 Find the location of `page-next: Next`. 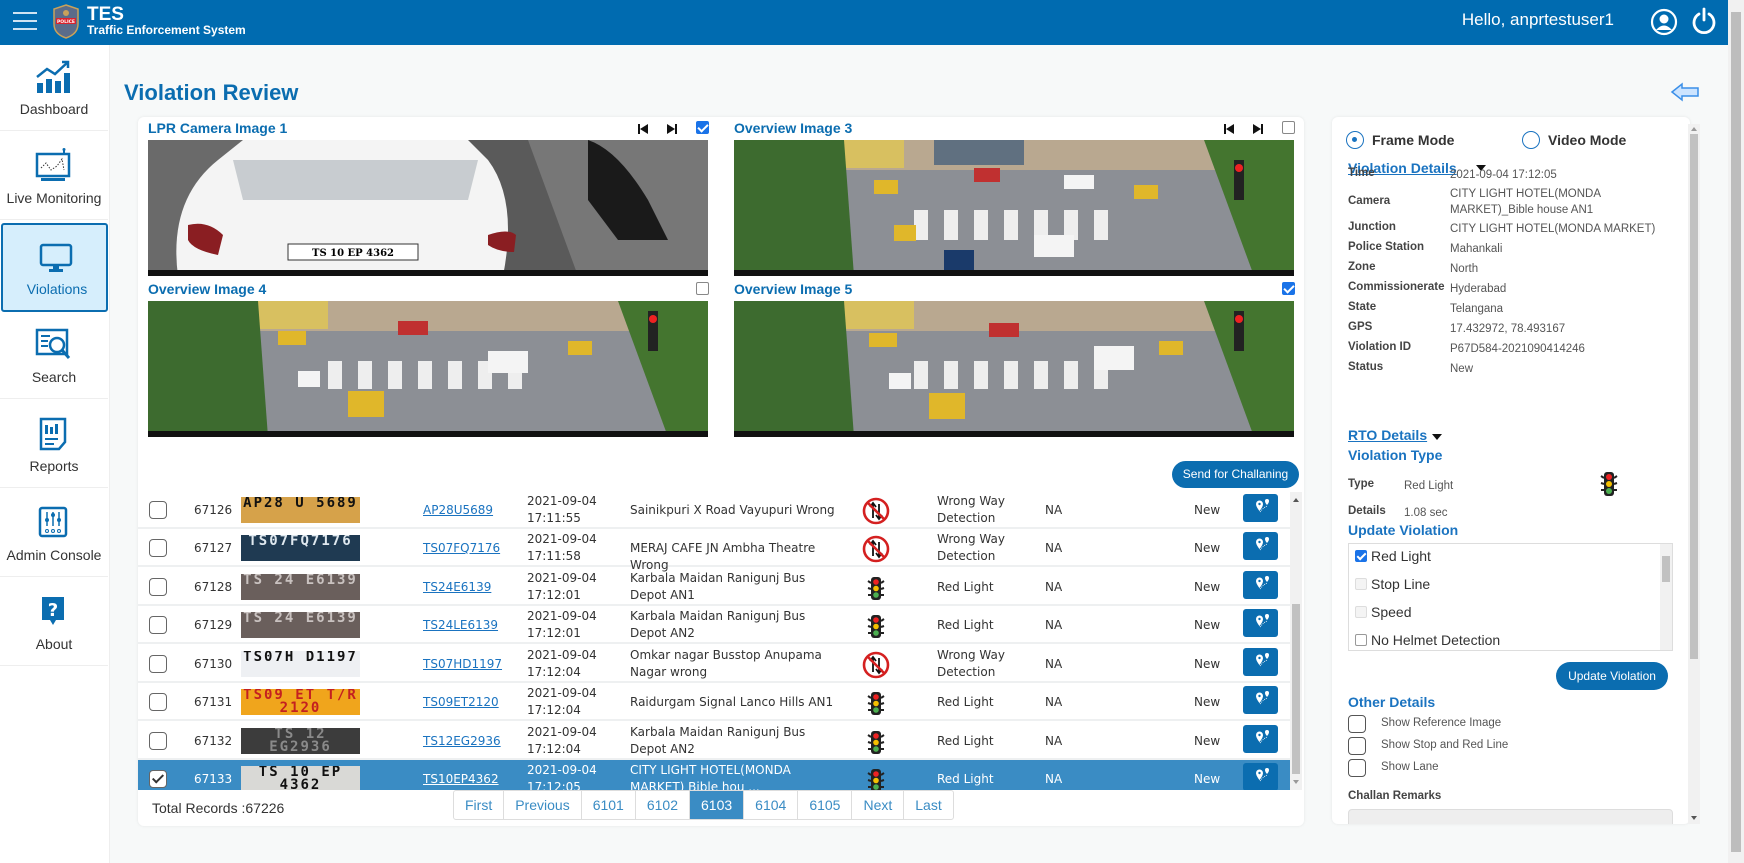

page-next: Next is located at coordinates (878, 805).